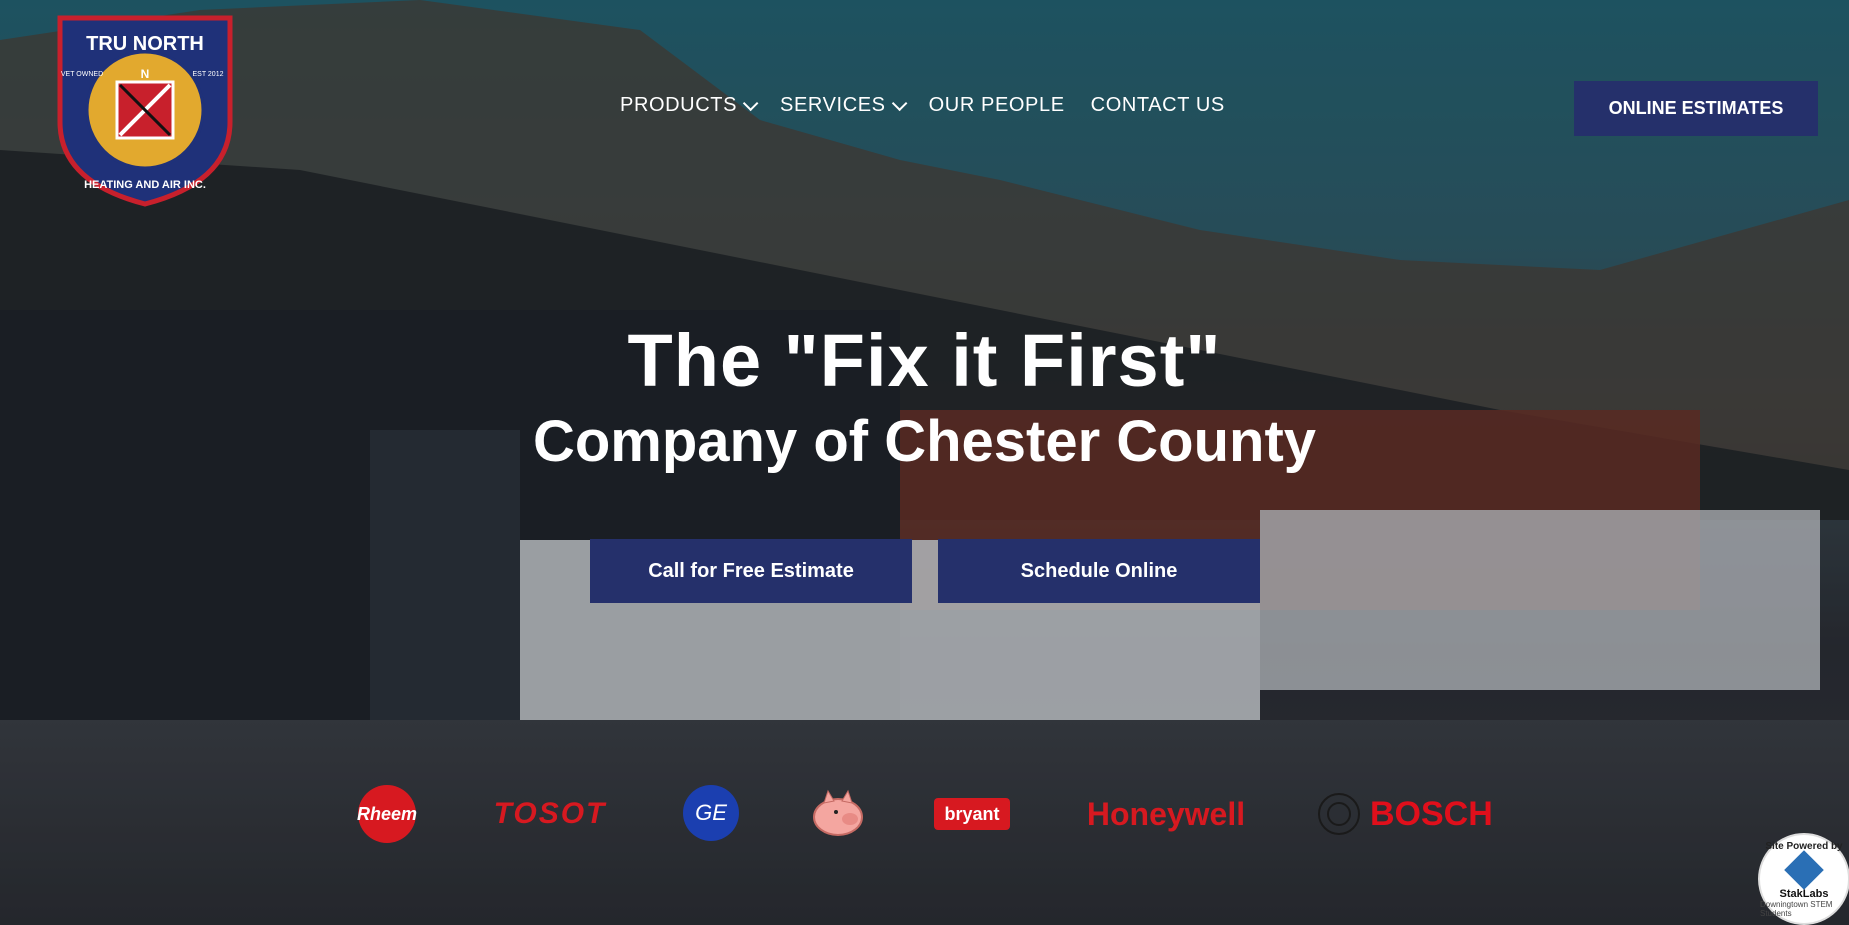  What do you see at coordinates (1431, 813) in the screenshot?
I see `bosch-wordmark: BOSCH` at bounding box center [1431, 813].